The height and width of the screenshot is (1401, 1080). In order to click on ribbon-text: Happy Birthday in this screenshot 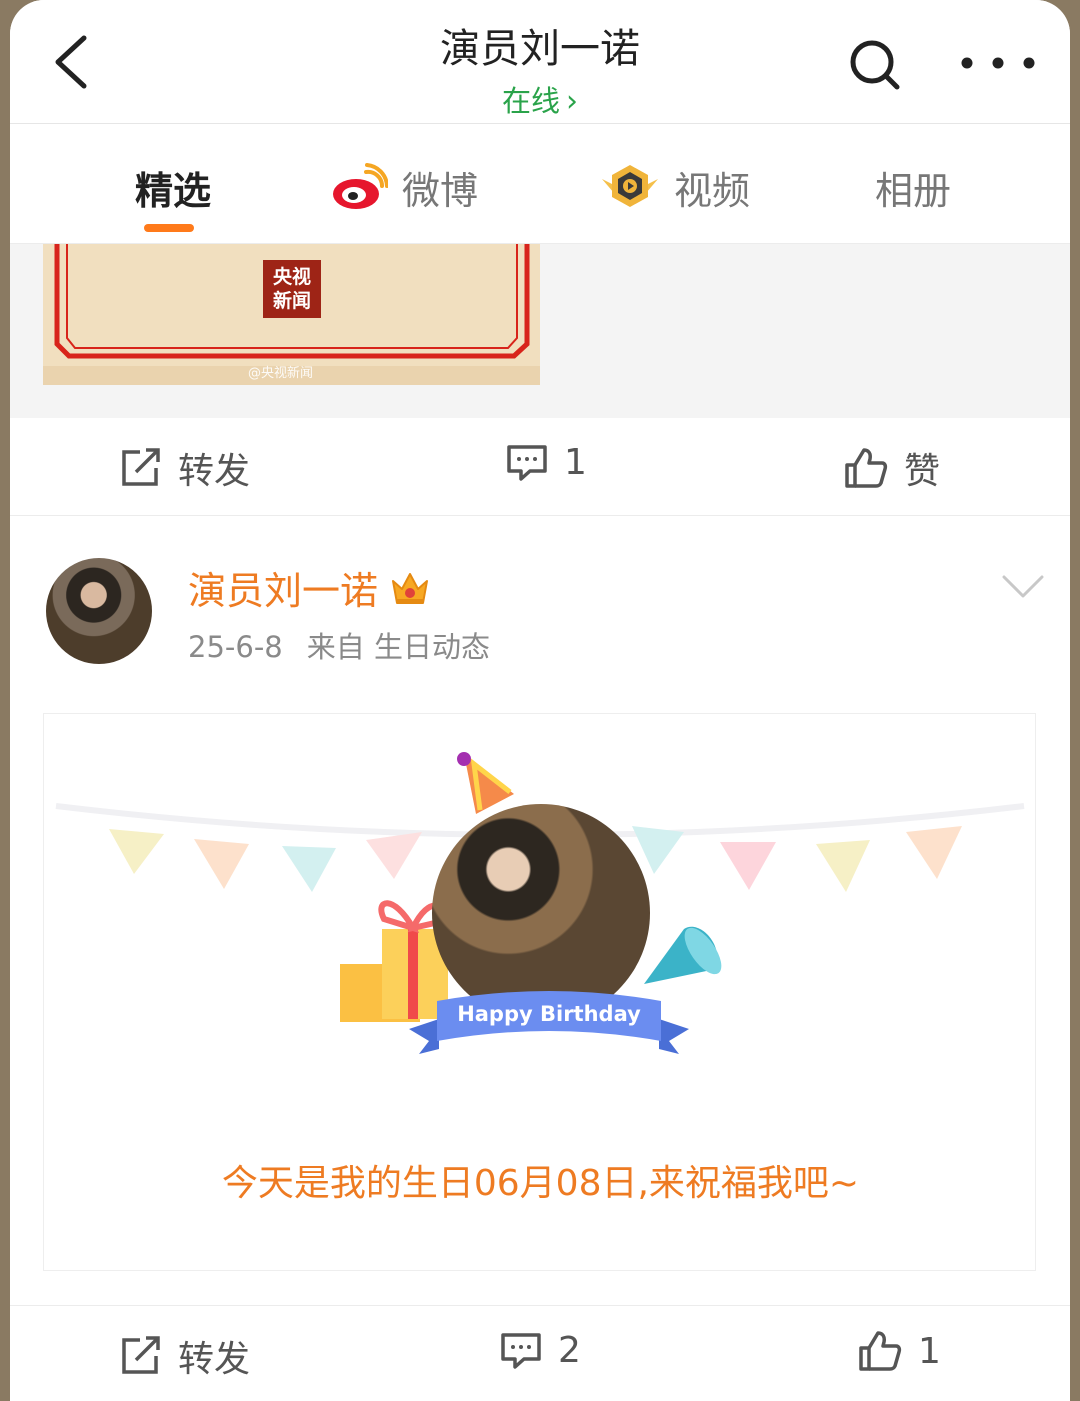, I will do `click(549, 1014)`.